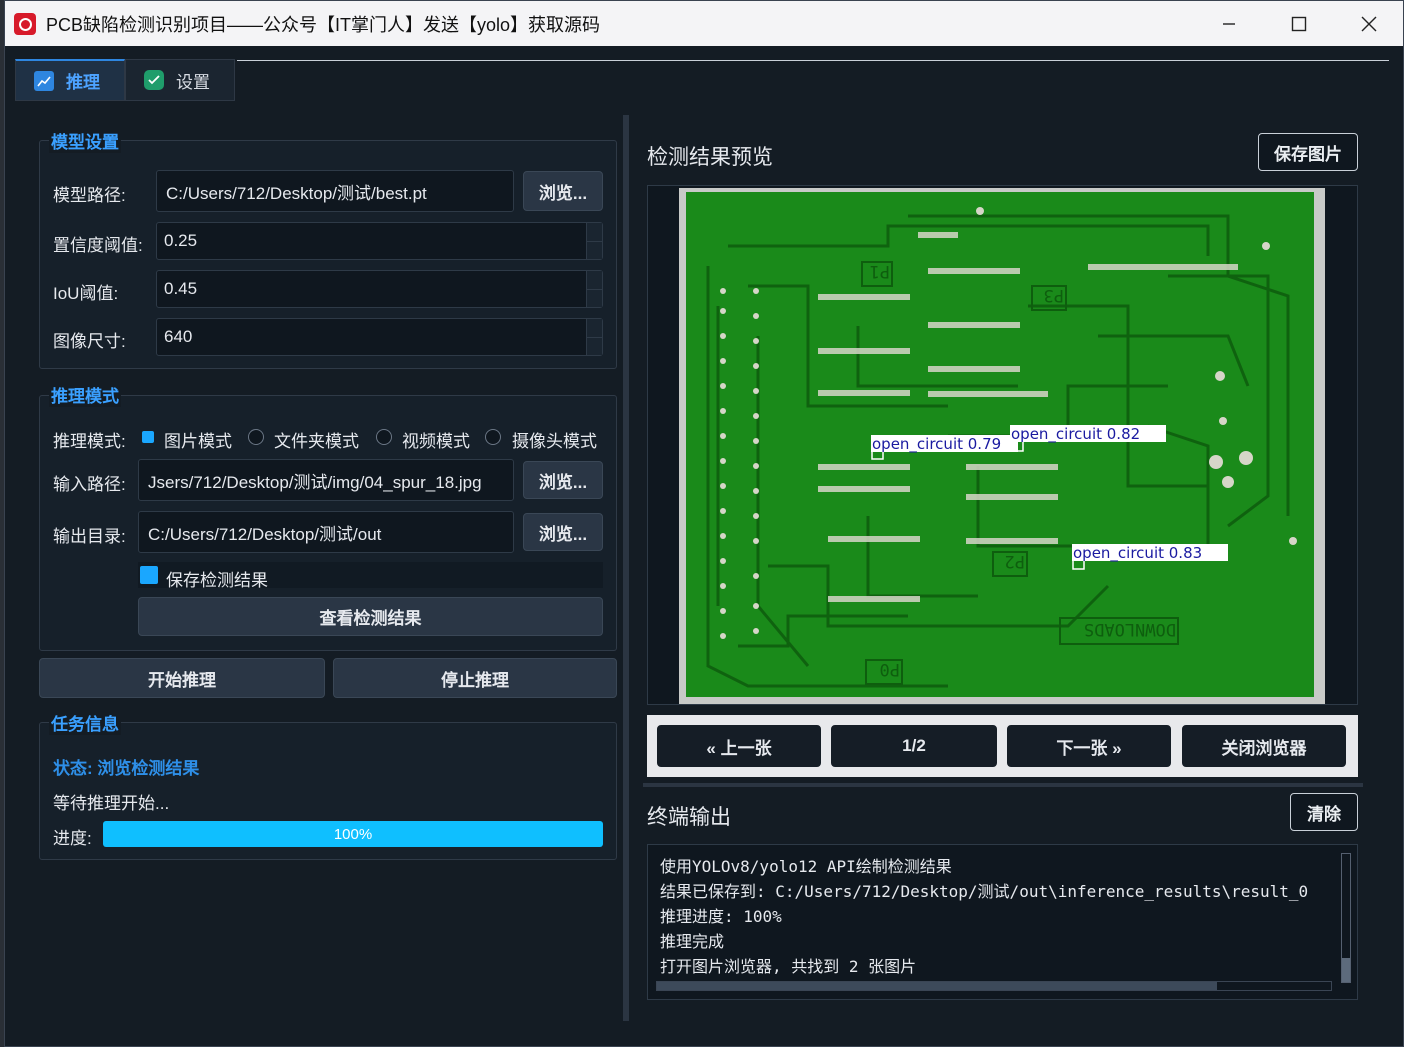 Image resolution: width=1404 pixels, height=1047 pixels. I want to click on mode-label: 推理模式:, so click(89, 439).